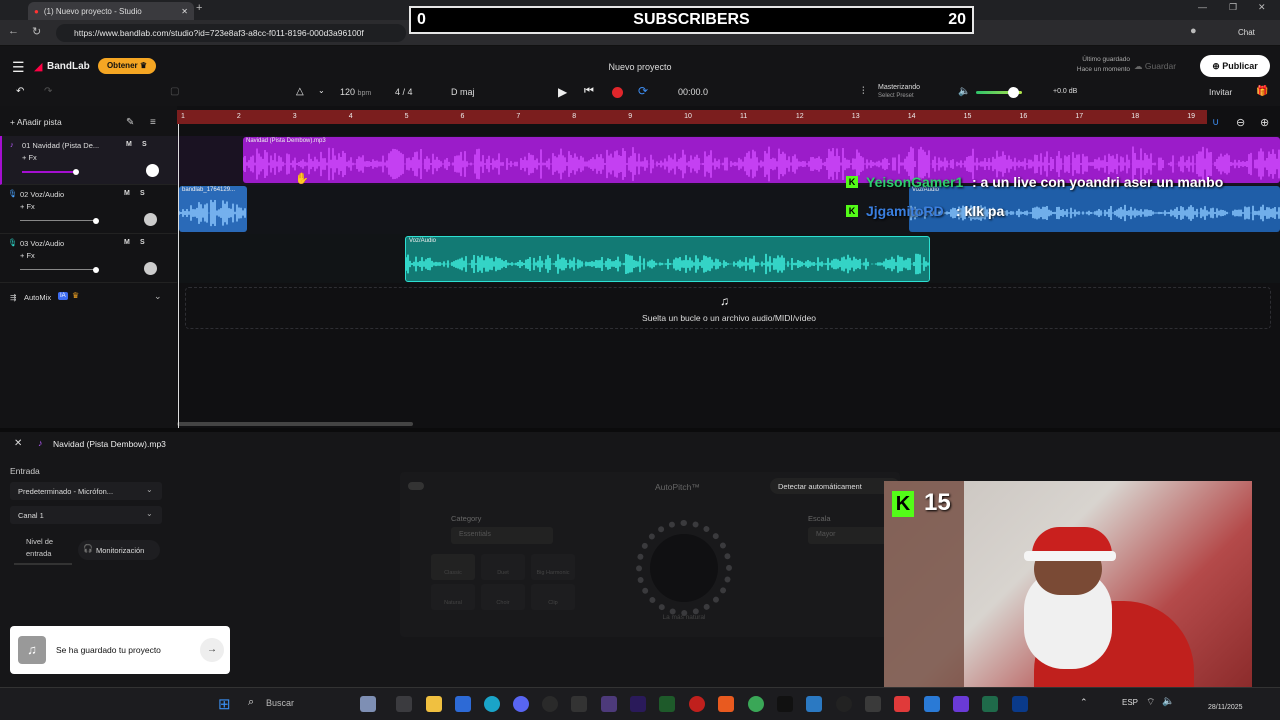 The width and height of the screenshot is (1280, 720). Describe the element at coordinates (1264, 122) in the screenshot. I see `zoom-in-icon: ⊕` at that location.